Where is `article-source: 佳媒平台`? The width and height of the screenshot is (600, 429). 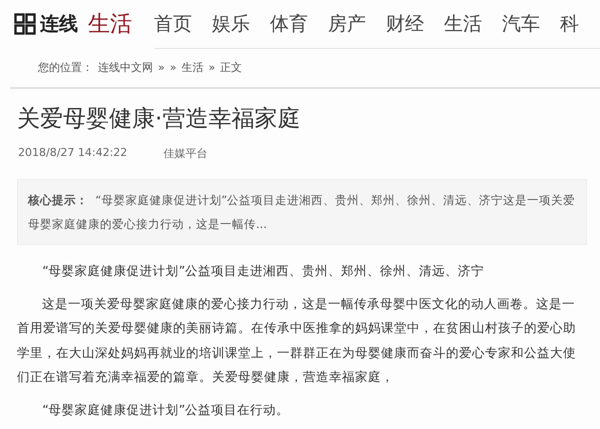
article-source: 佳媒平台 is located at coordinates (185, 153).